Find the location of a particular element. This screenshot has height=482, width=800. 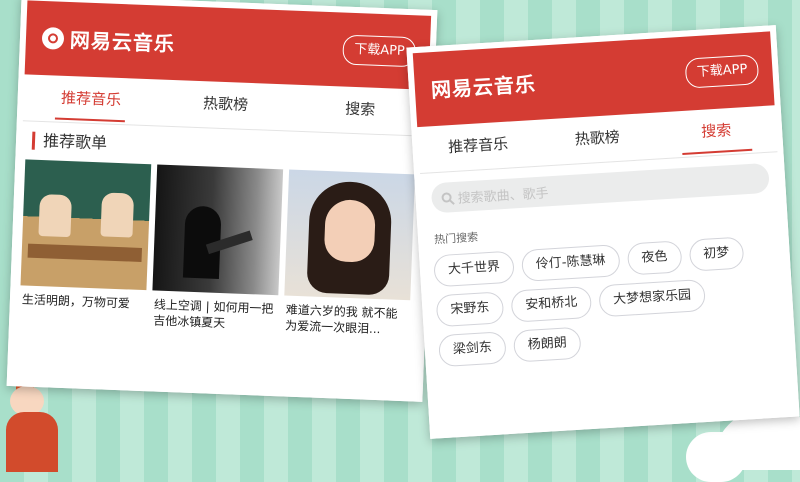

hot-search-item: 大千世界 is located at coordinates (474, 269).